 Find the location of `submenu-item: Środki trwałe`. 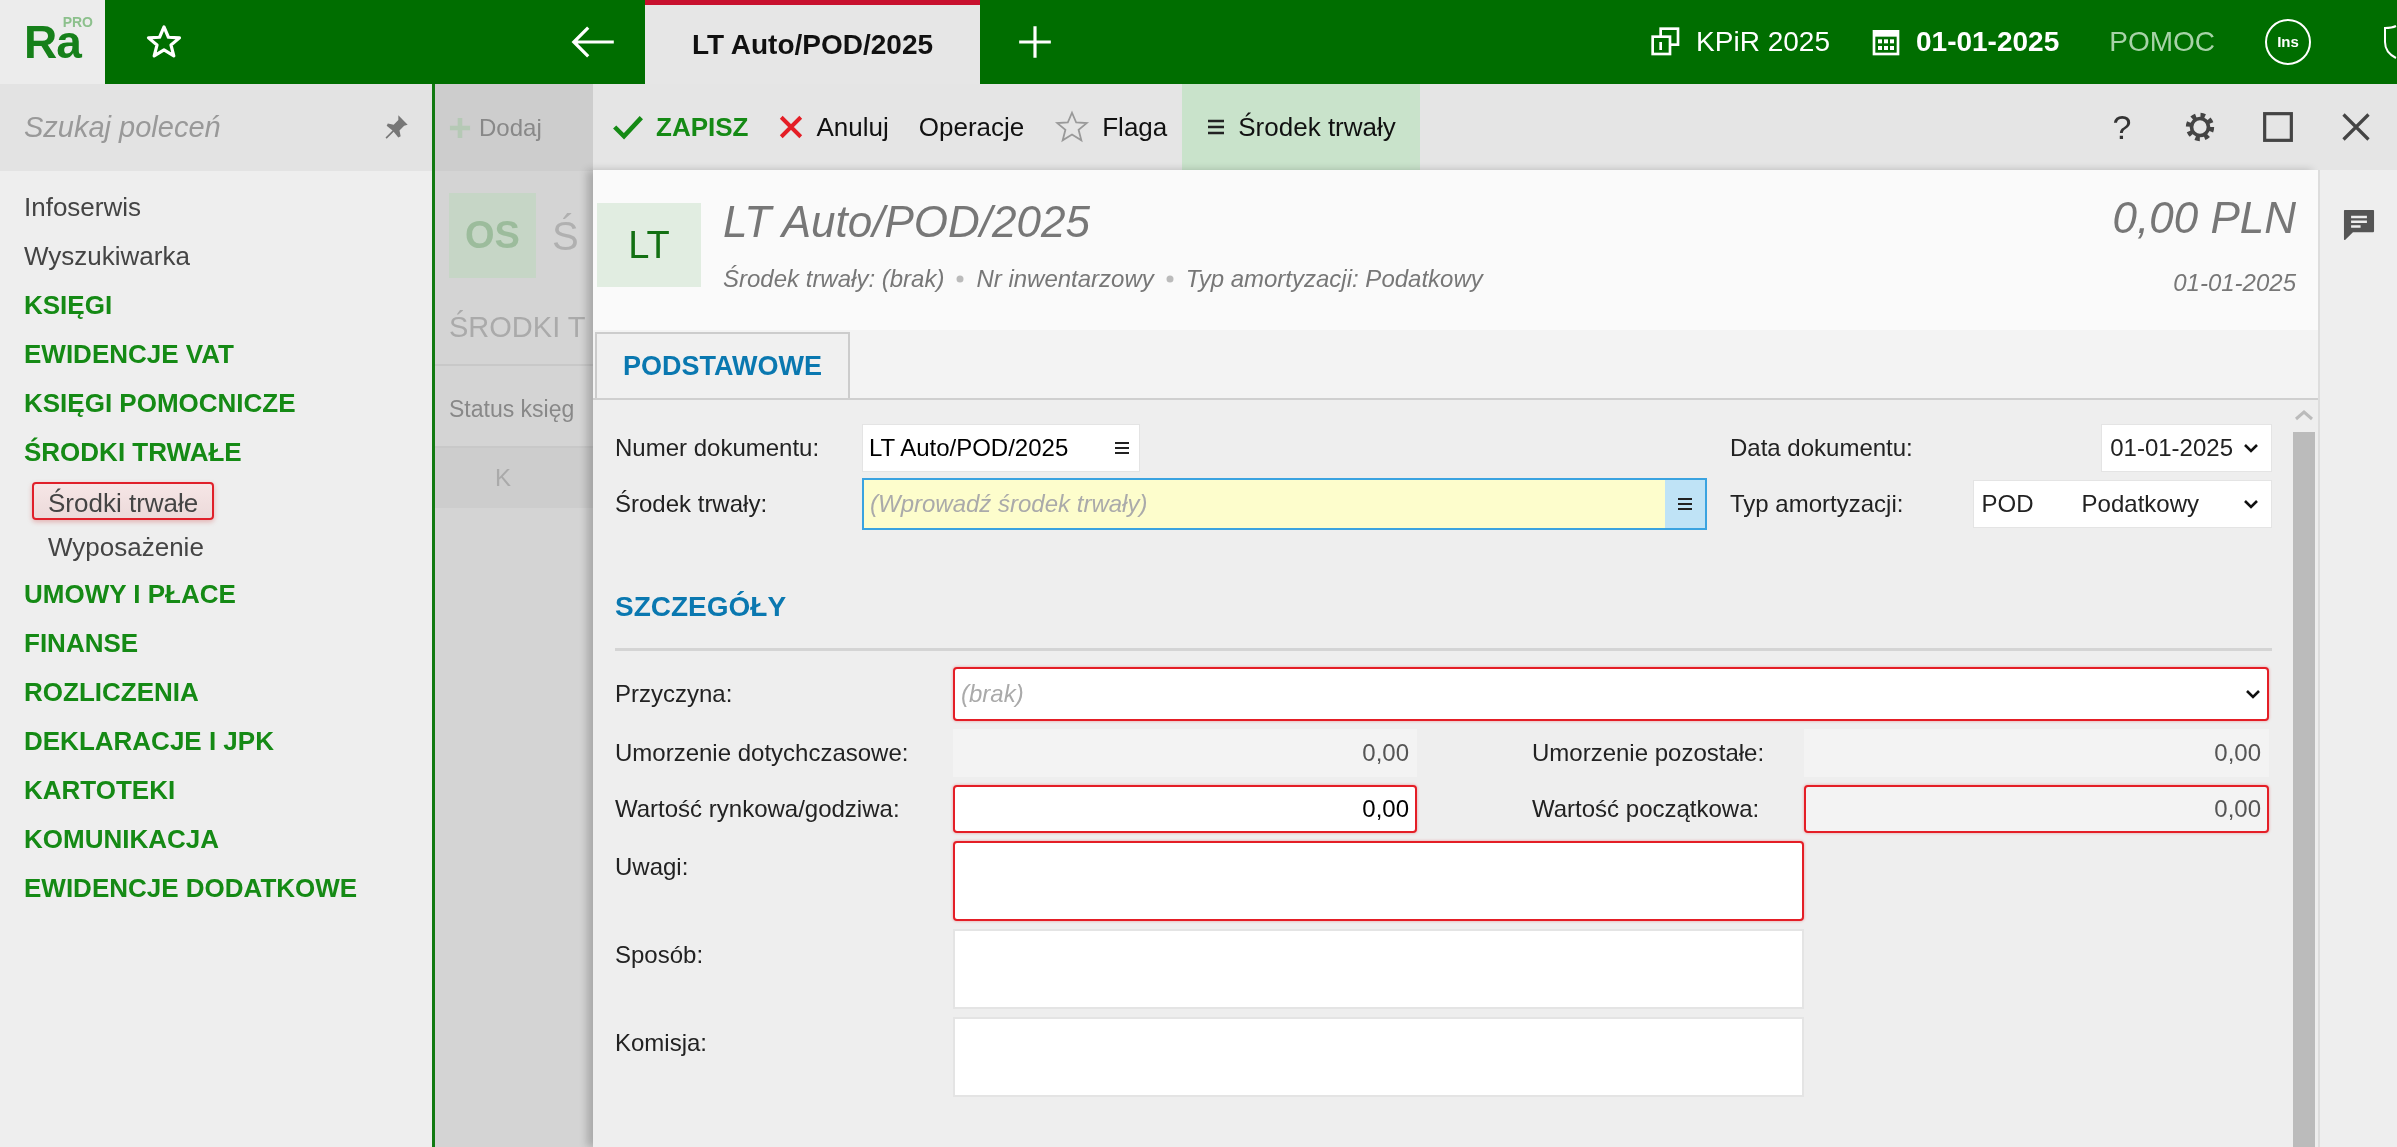

submenu-item: Środki trwałe is located at coordinates (123, 501).